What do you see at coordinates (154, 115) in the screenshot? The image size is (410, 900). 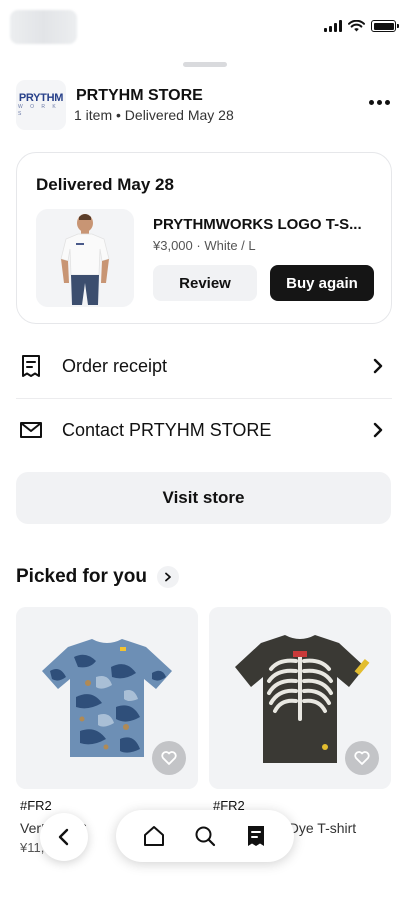 I see `order-summary-meta: 1 item • Delivered May 28` at bounding box center [154, 115].